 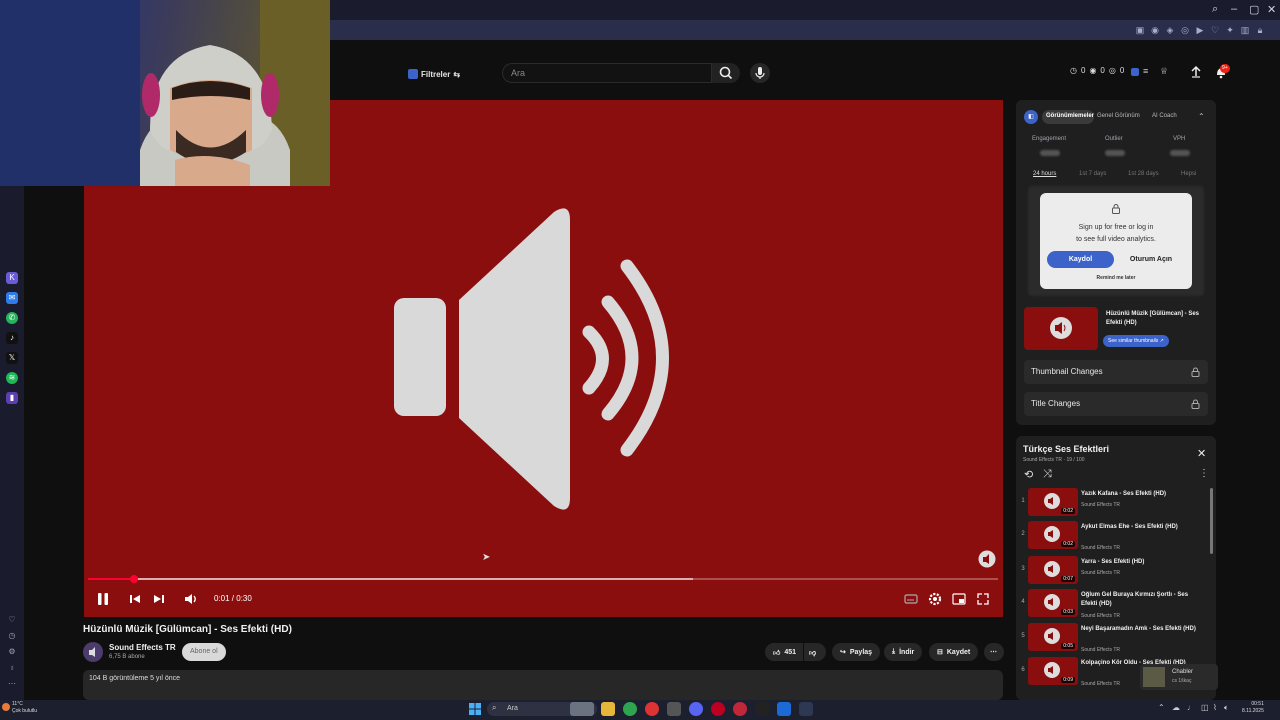 I want to click on app-tray-icon: ◫, so click(x=1205, y=707).